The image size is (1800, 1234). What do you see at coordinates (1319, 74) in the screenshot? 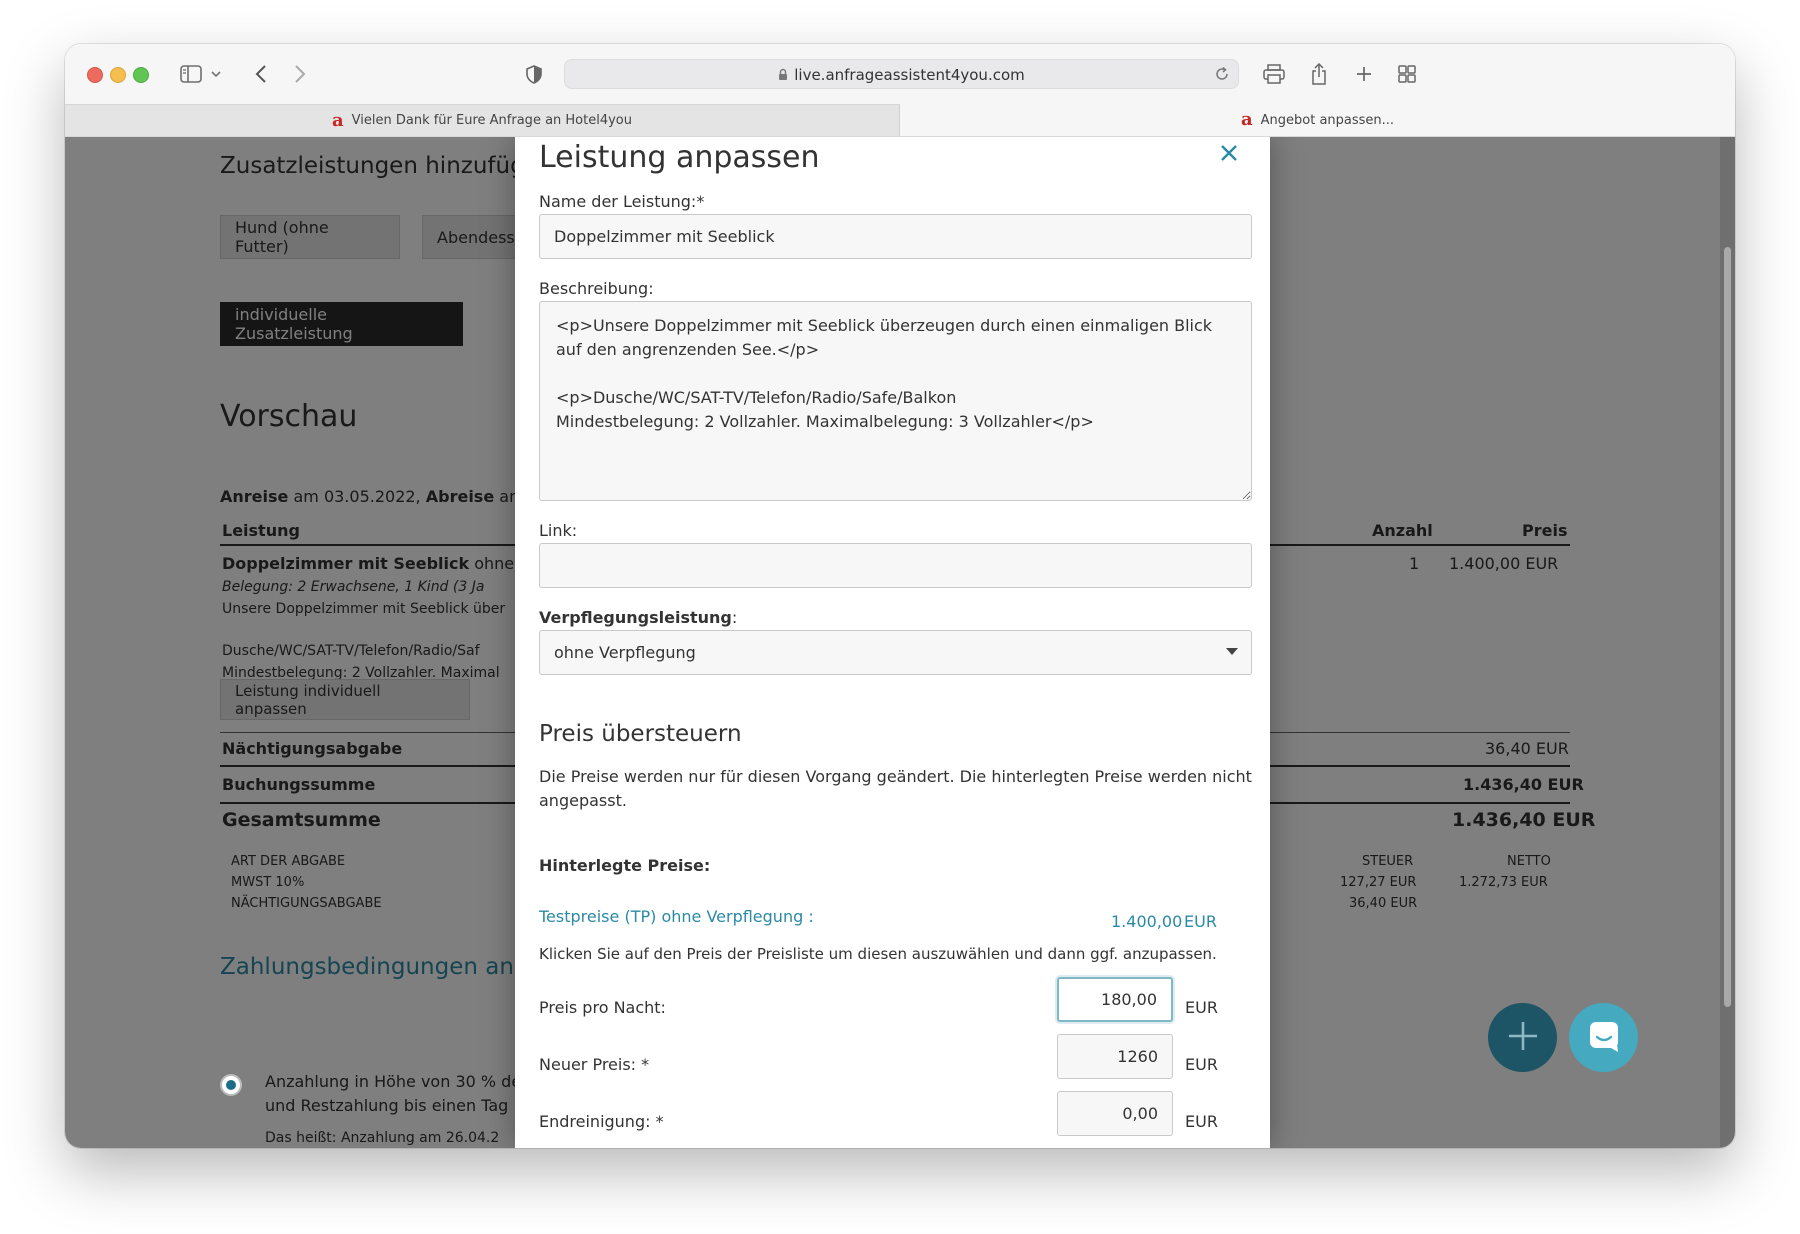
I see `share-icon` at bounding box center [1319, 74].